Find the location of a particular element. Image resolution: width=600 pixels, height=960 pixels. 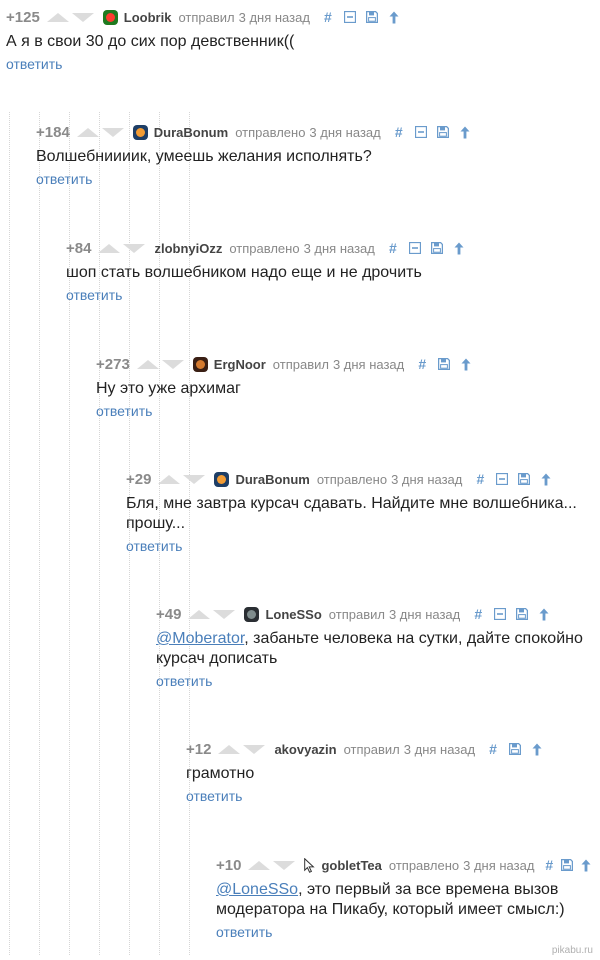

text-fragment: Волшебниииик, умеешь желания исполнять? is located at coordinates (204, 156).